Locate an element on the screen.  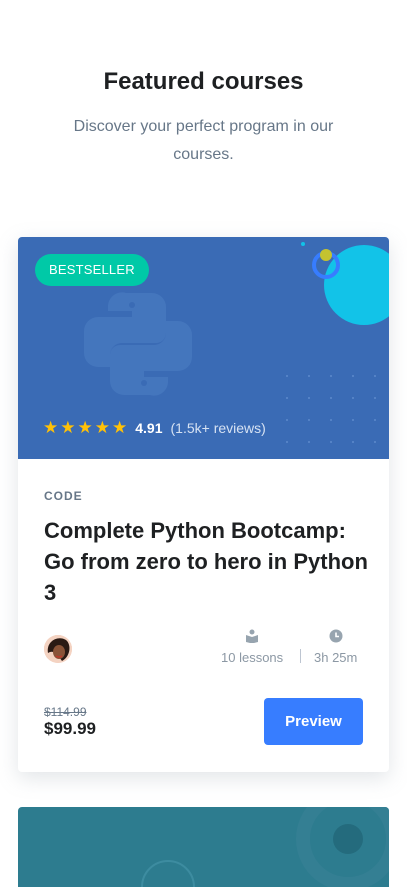
meta-divider is located at coordinates (300, 656).